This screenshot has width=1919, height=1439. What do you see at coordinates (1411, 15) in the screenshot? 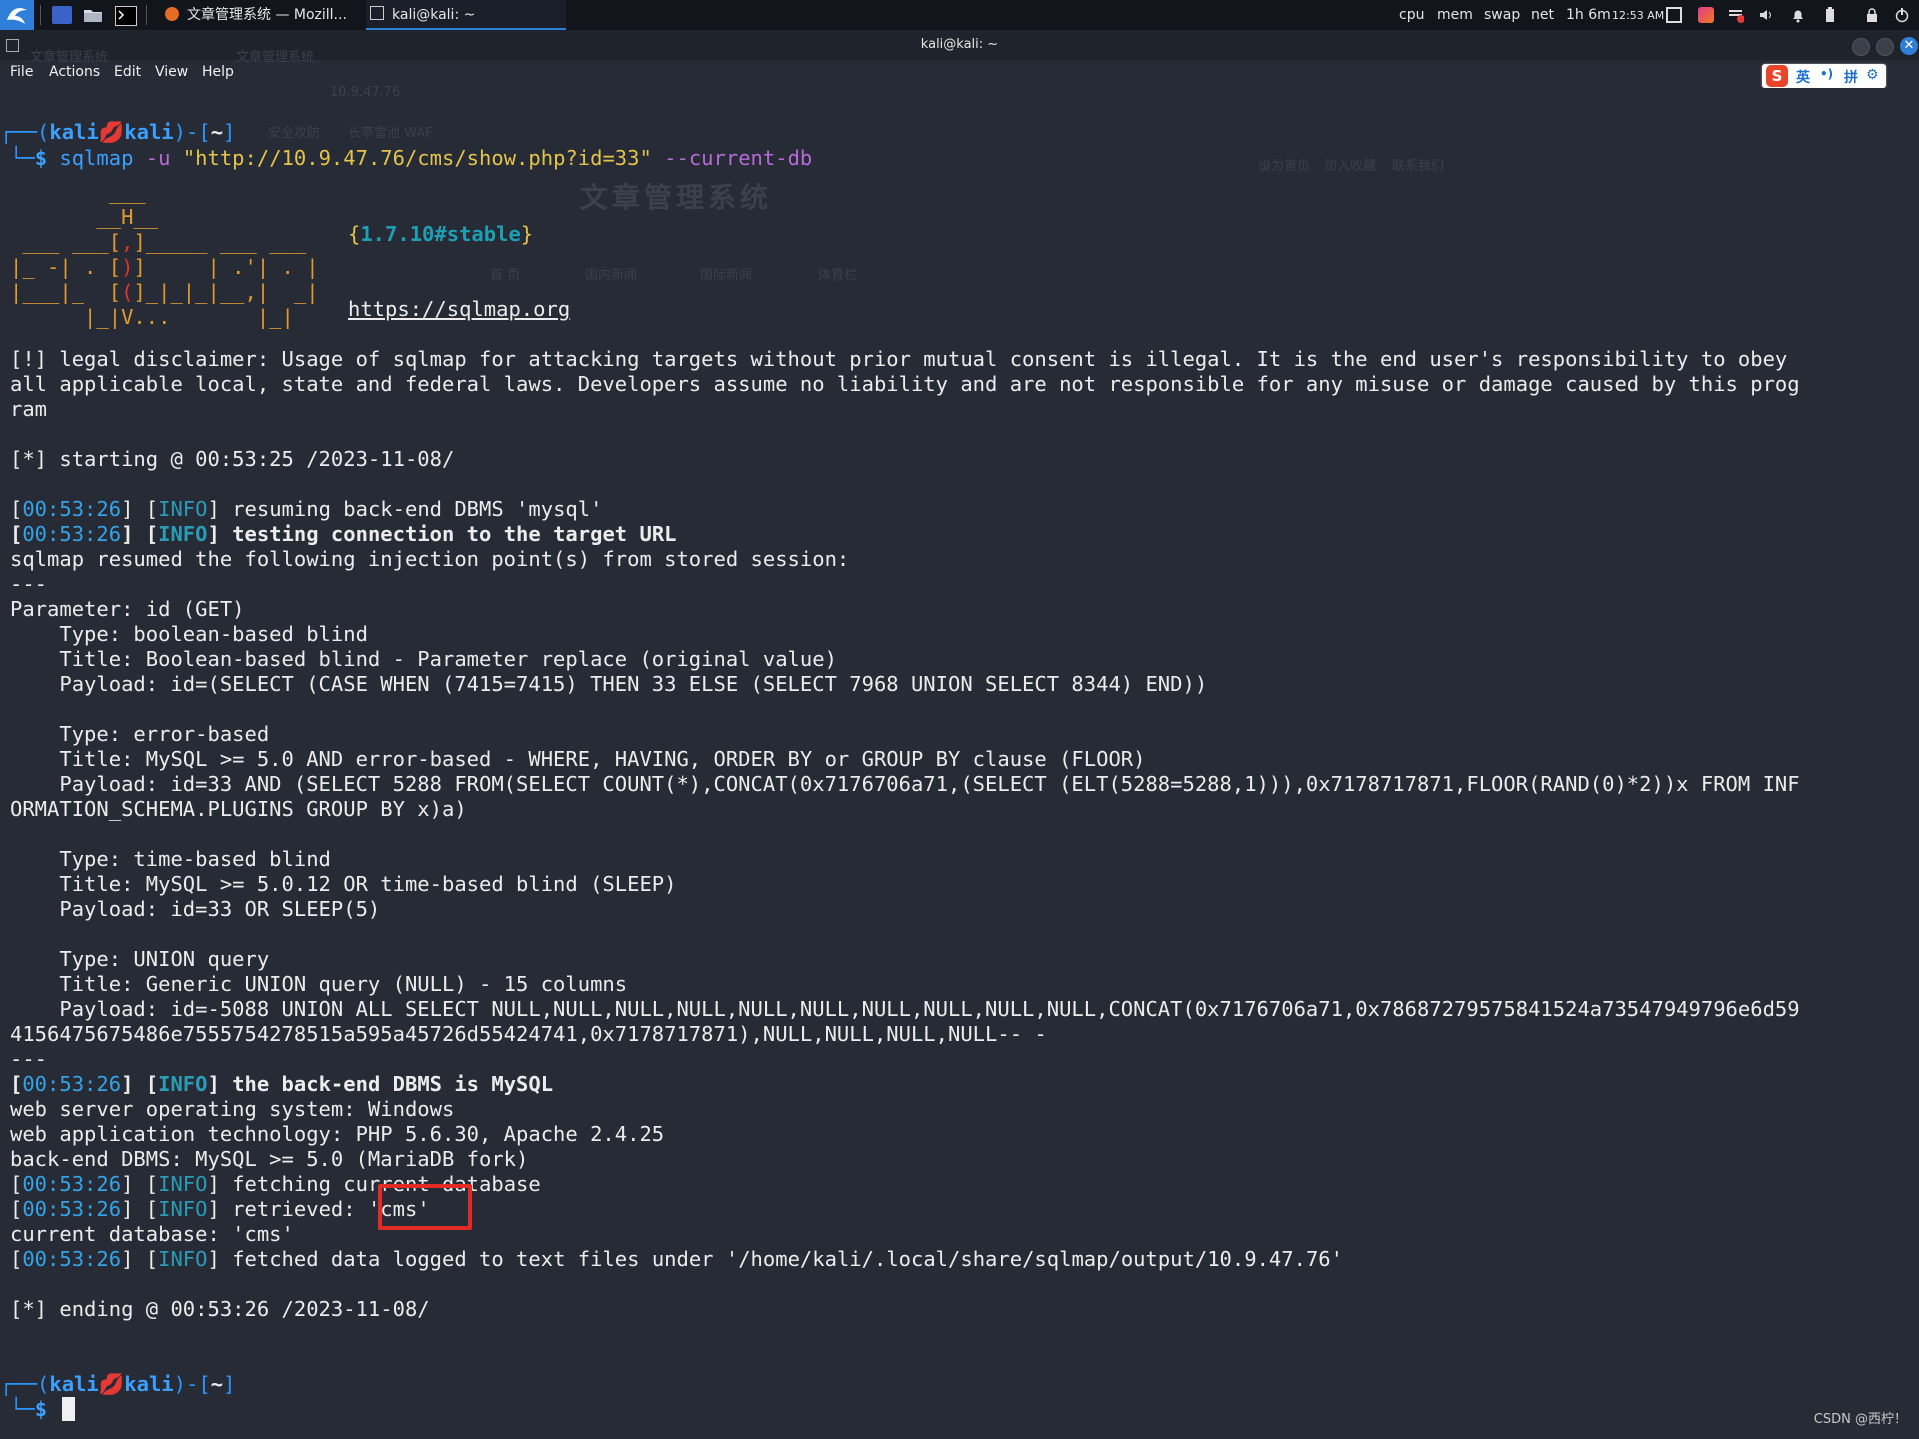
I see `cpu-monitor: cpu` at bounding box center [1411, 15].